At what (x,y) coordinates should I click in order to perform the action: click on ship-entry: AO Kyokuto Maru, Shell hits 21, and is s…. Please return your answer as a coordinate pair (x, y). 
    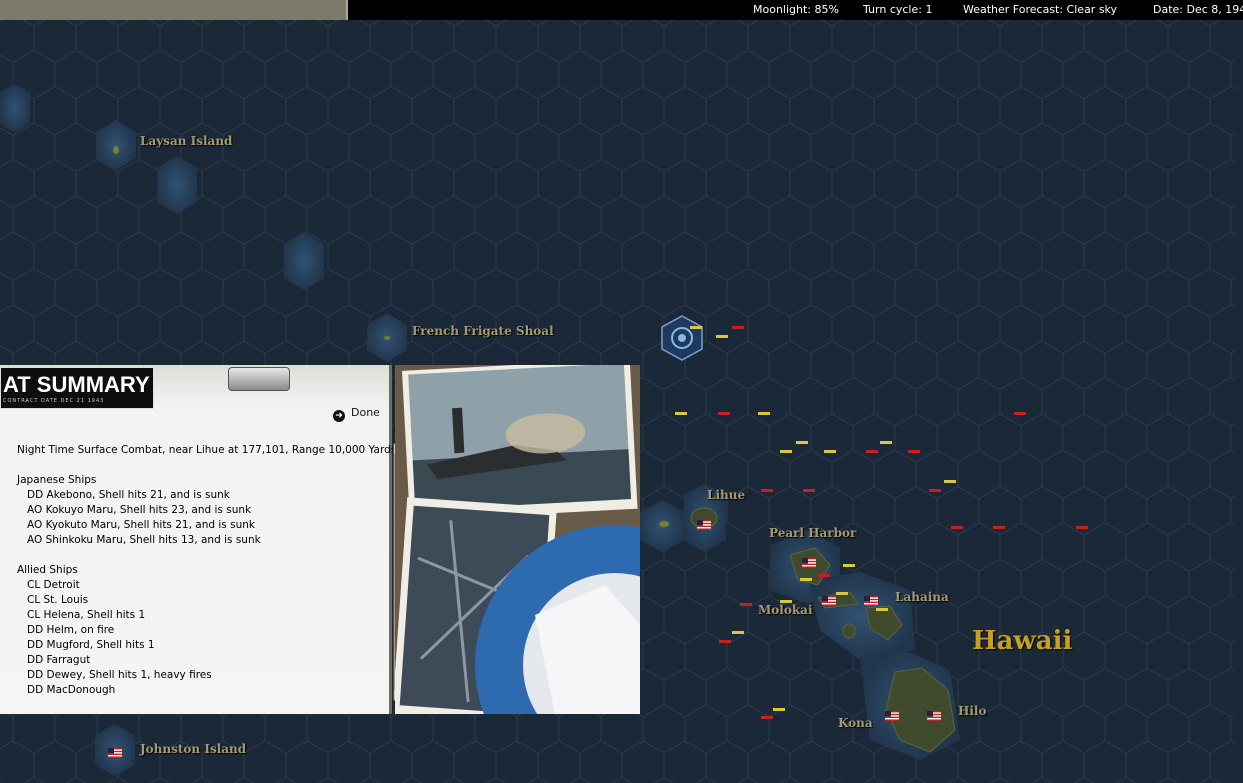
    Looking at the image, I should click on (141, 525).